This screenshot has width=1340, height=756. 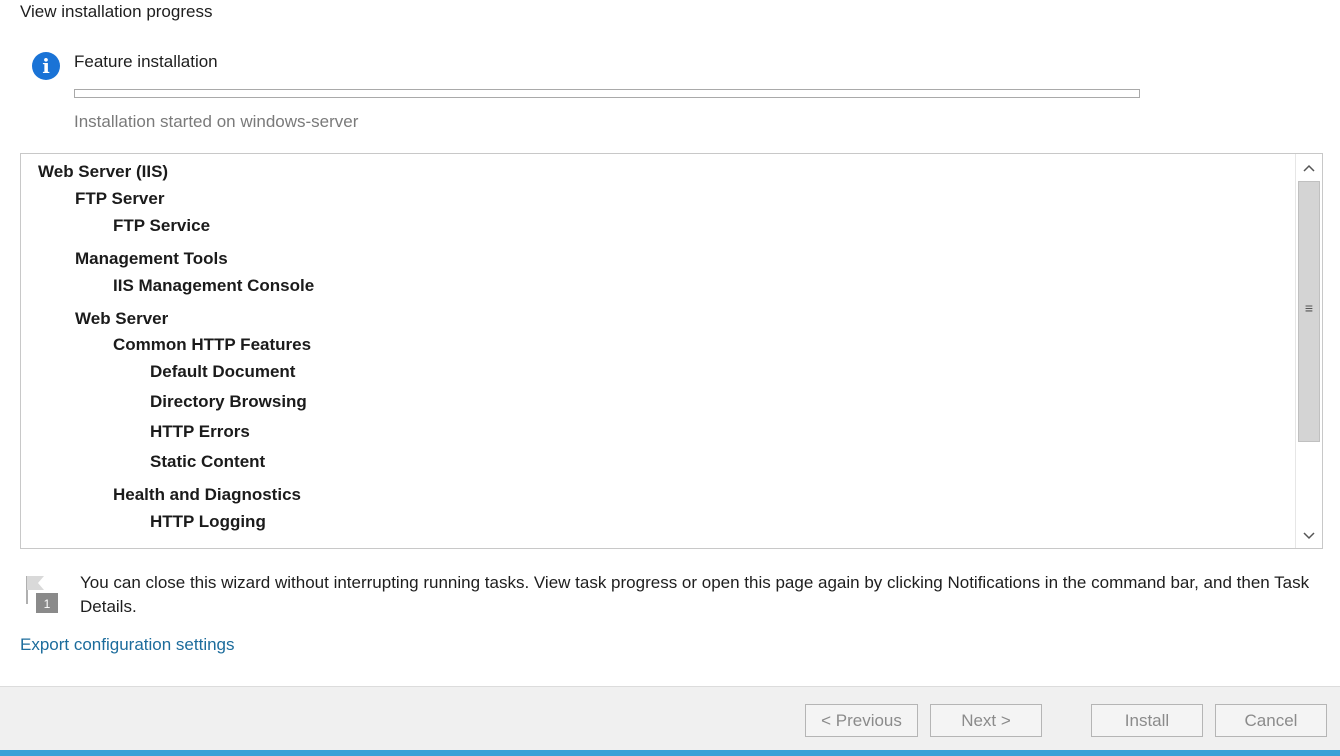 What do you see at coordinates (228, 401) in the screenshot?
I see `feature-item: Directory Browsing` at bounding box center [228, 401].